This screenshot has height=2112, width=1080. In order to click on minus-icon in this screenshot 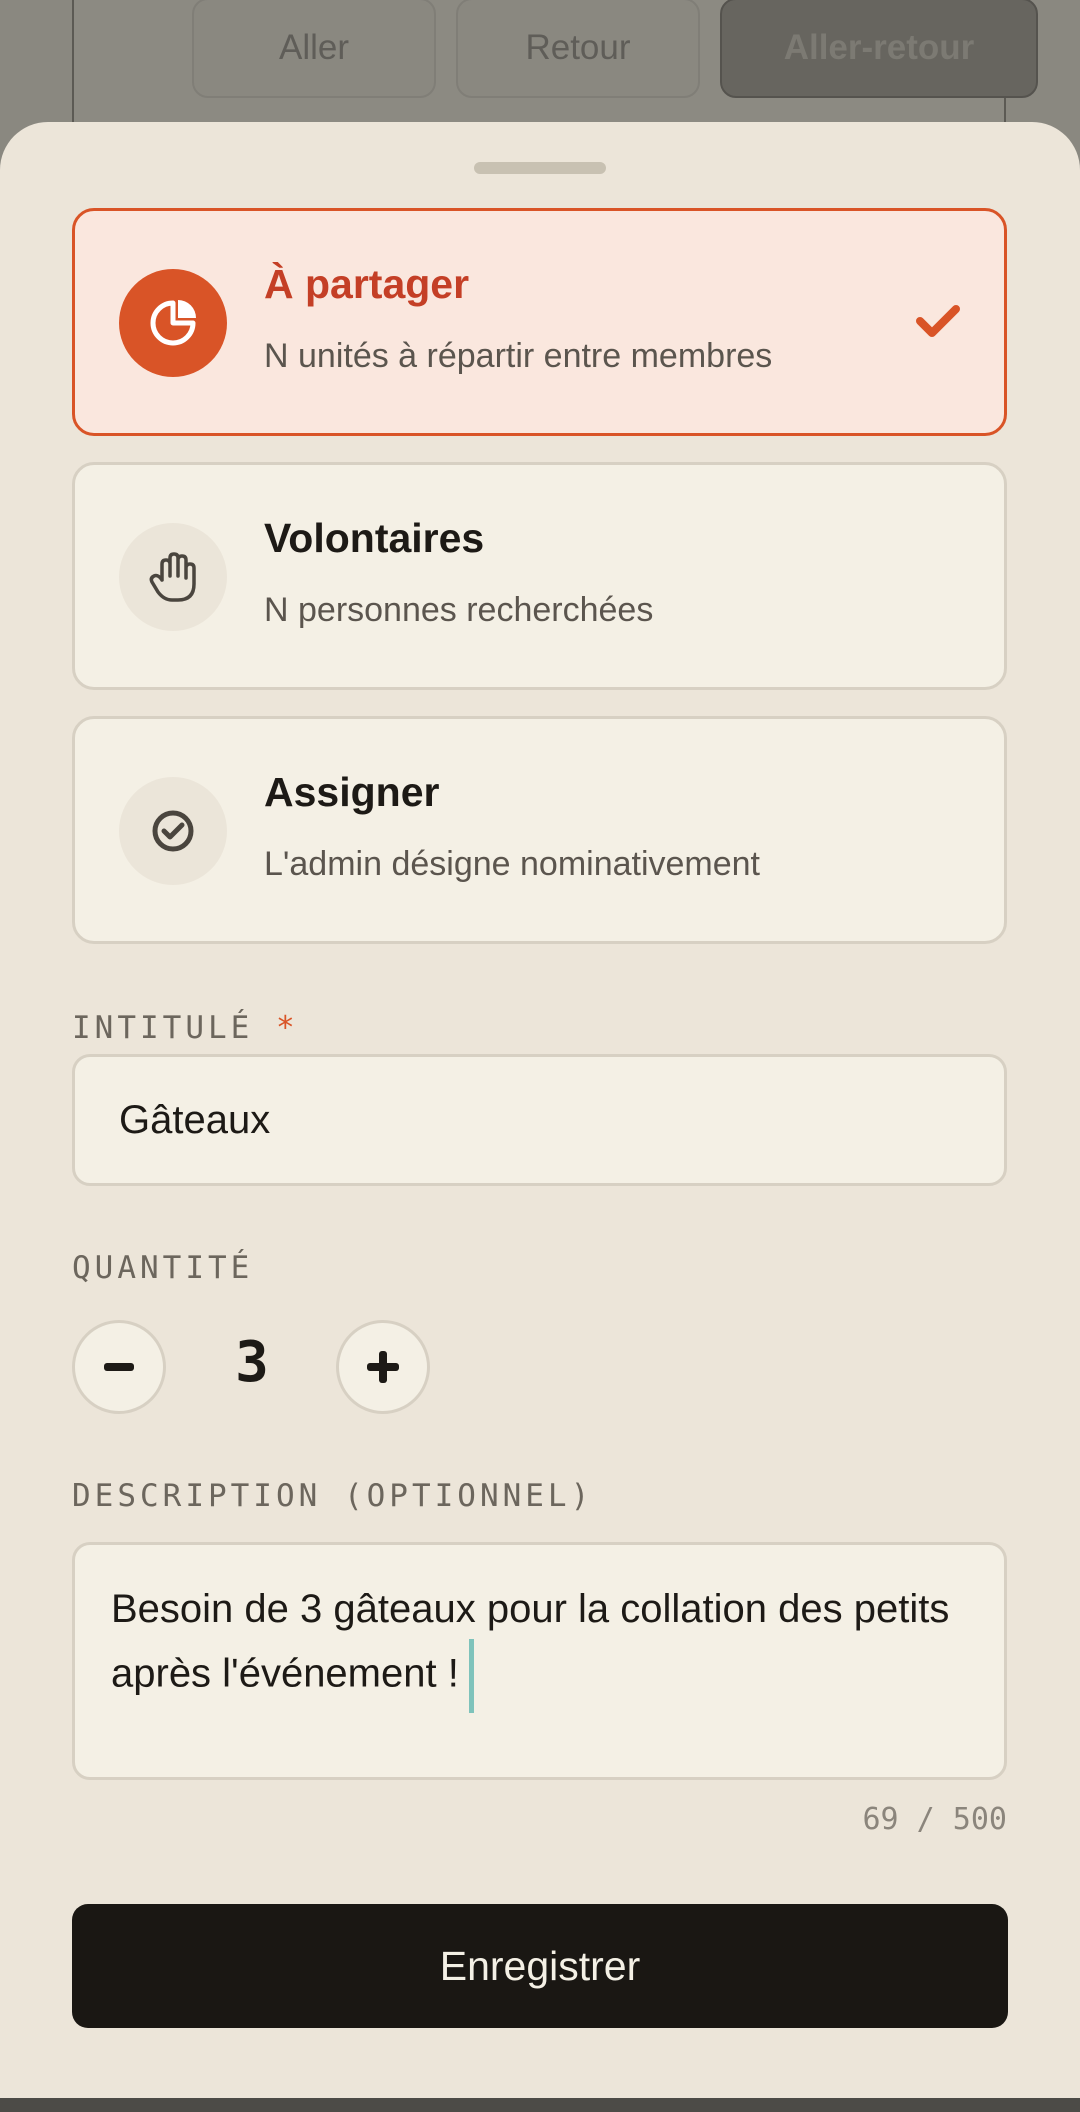, I will do `click(119, 1367)`.